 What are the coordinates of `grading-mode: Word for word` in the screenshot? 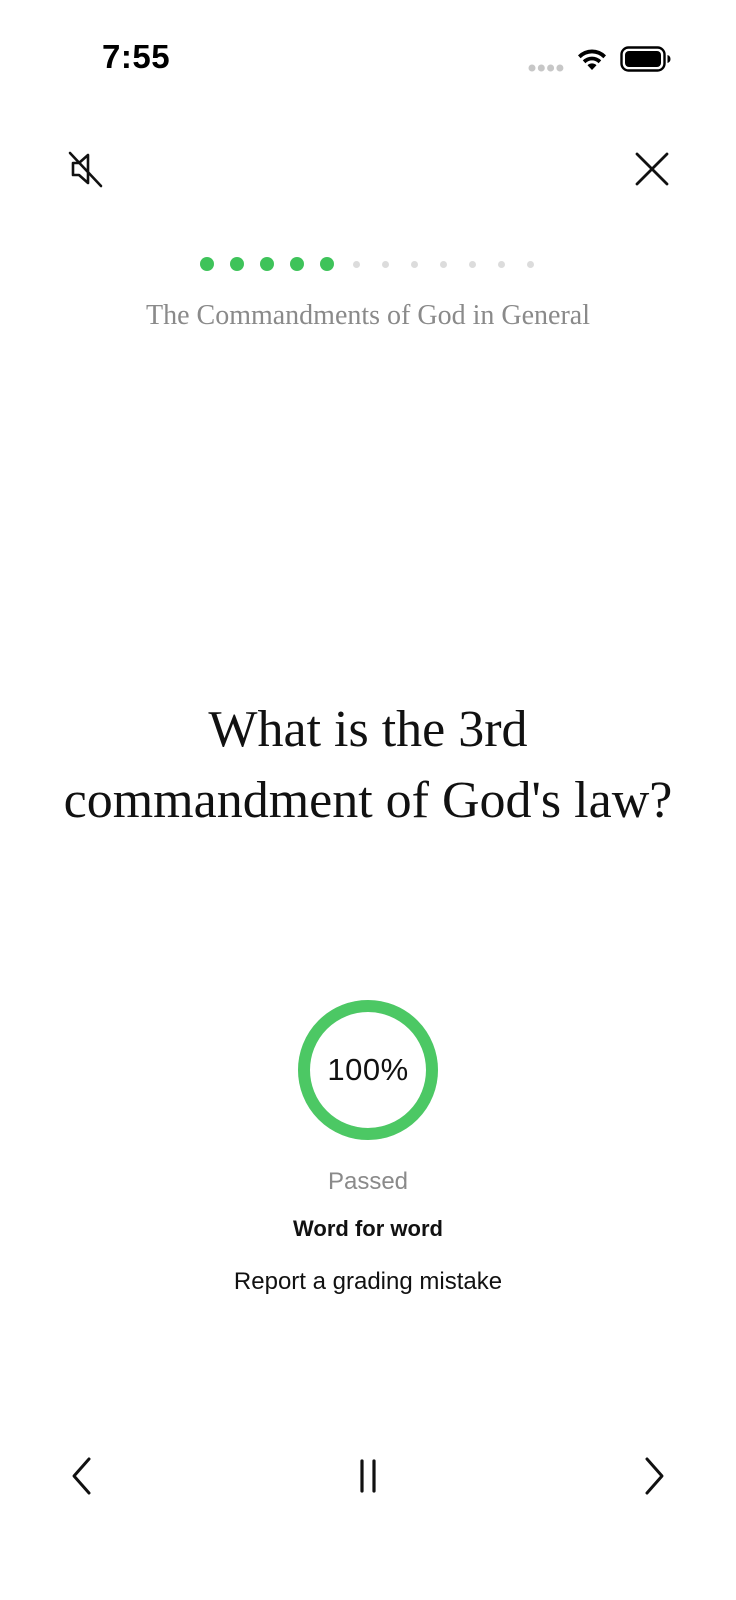 It's located at (368, 1228).